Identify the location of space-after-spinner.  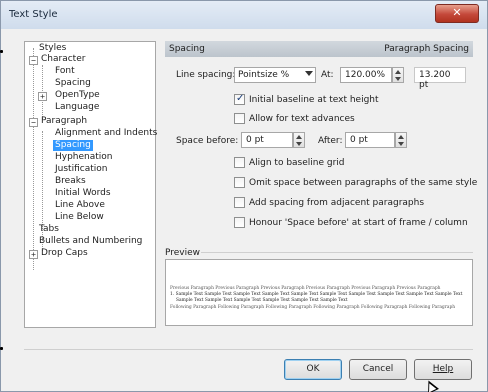
(401, 140).